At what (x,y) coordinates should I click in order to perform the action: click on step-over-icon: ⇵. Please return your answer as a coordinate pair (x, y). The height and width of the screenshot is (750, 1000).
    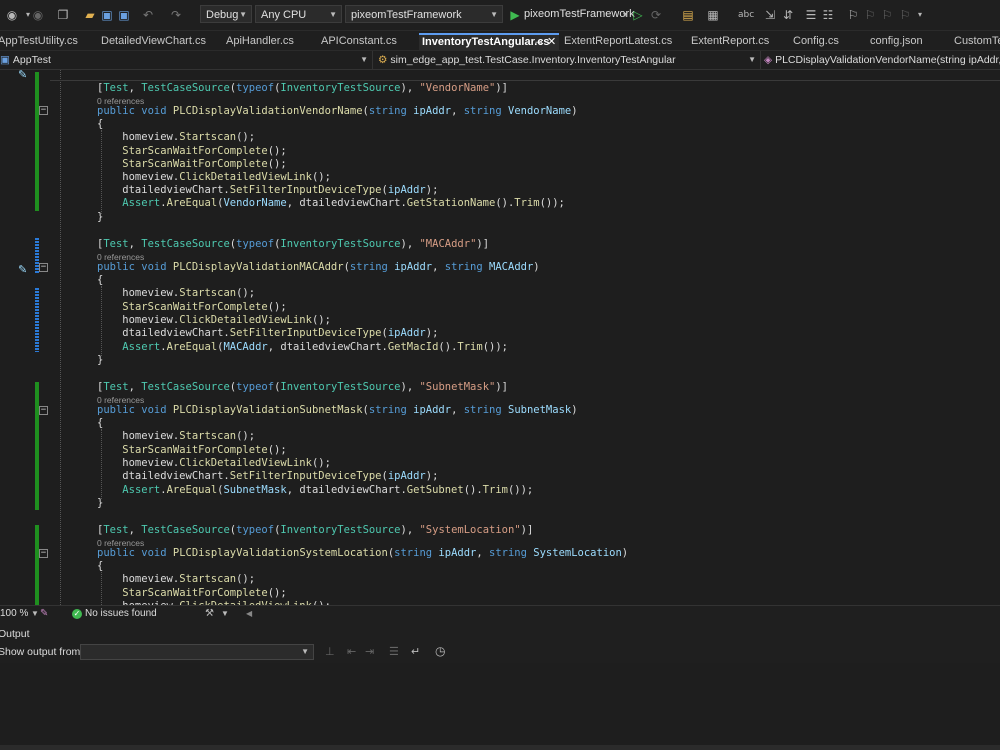
    Looking at the image, I should click on (788, 15).